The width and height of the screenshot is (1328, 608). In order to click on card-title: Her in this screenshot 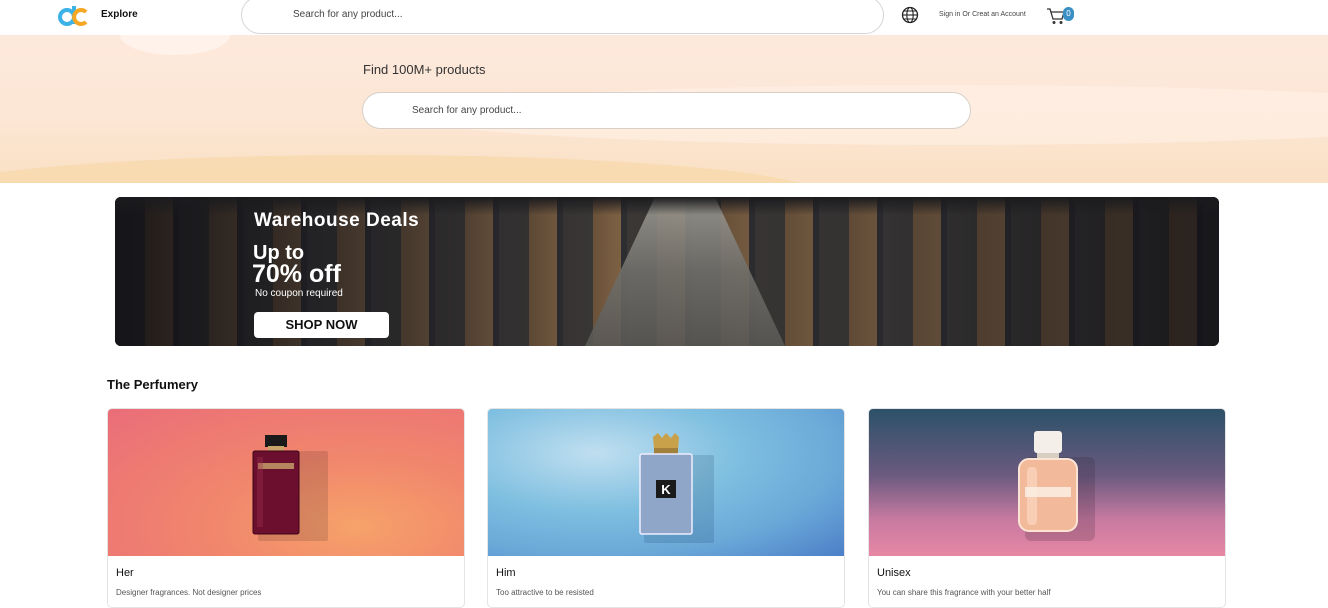, I will do `click(125, 573)`.